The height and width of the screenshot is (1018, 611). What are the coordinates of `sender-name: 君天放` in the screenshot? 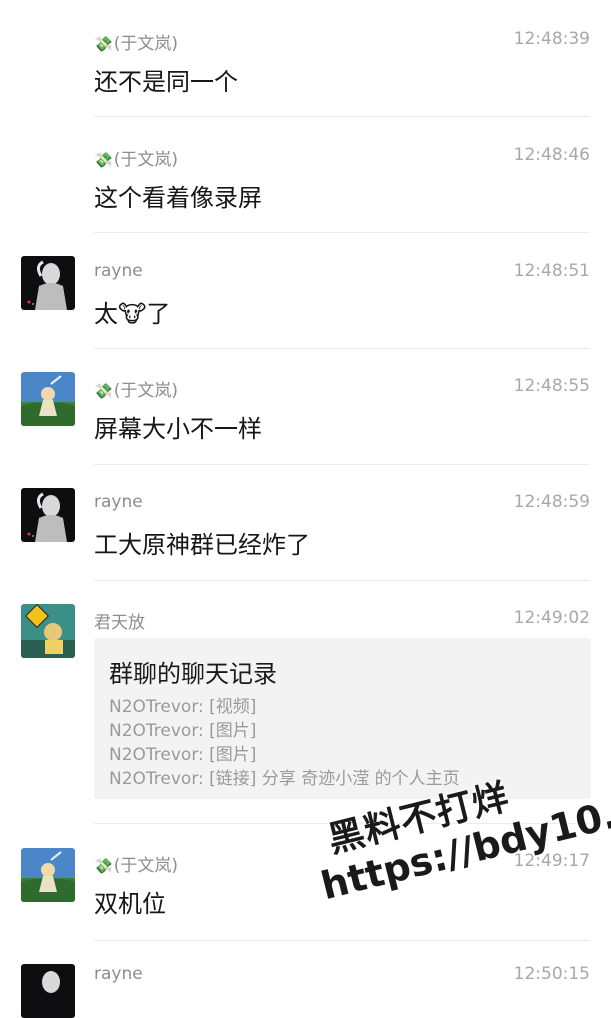 It's located at (119, 620).